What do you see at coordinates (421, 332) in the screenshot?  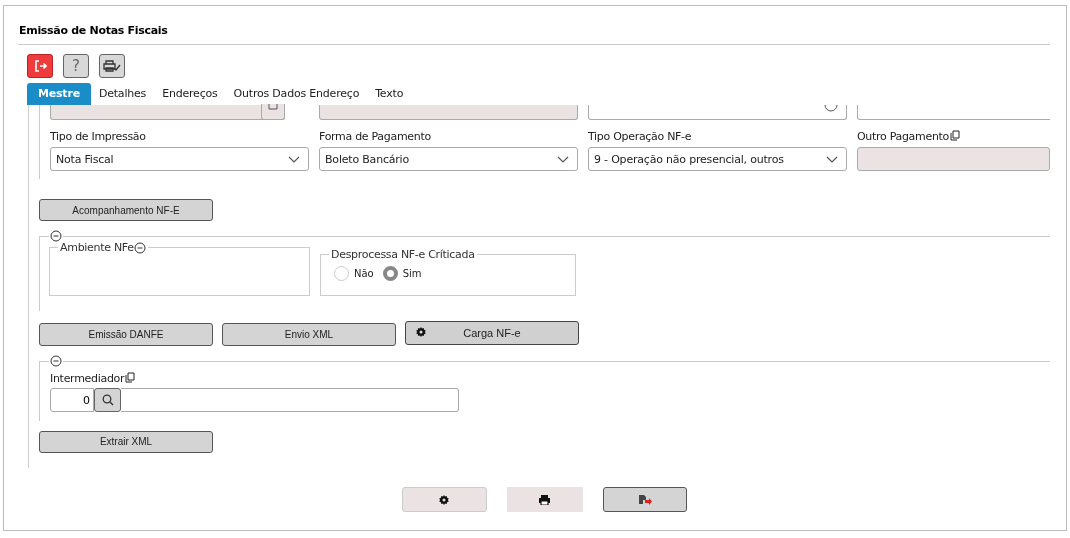 I see `gear-icon` at bounding box center [421, 332].